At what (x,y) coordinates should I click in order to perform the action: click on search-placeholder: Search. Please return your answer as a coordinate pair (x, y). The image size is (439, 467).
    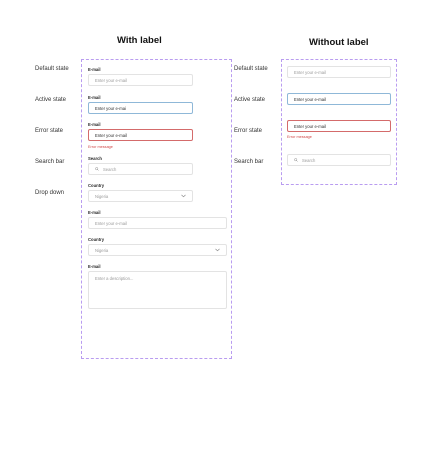
    Looking at the image, I should click on (110, 169).